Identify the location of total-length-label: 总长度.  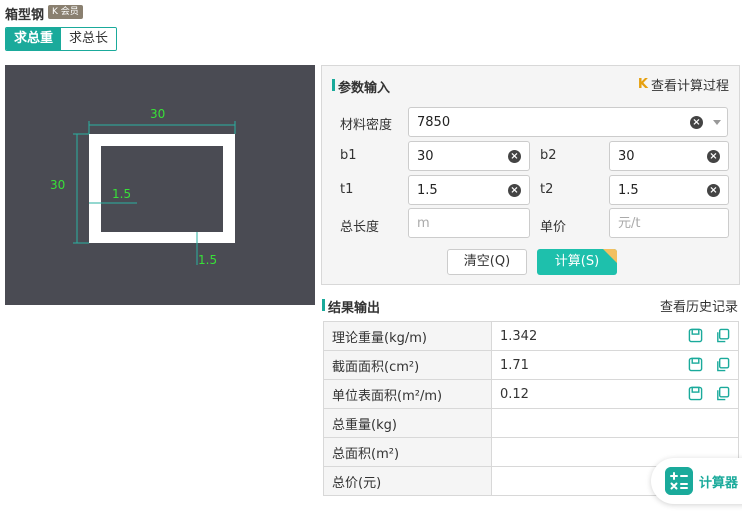
(360, 227).